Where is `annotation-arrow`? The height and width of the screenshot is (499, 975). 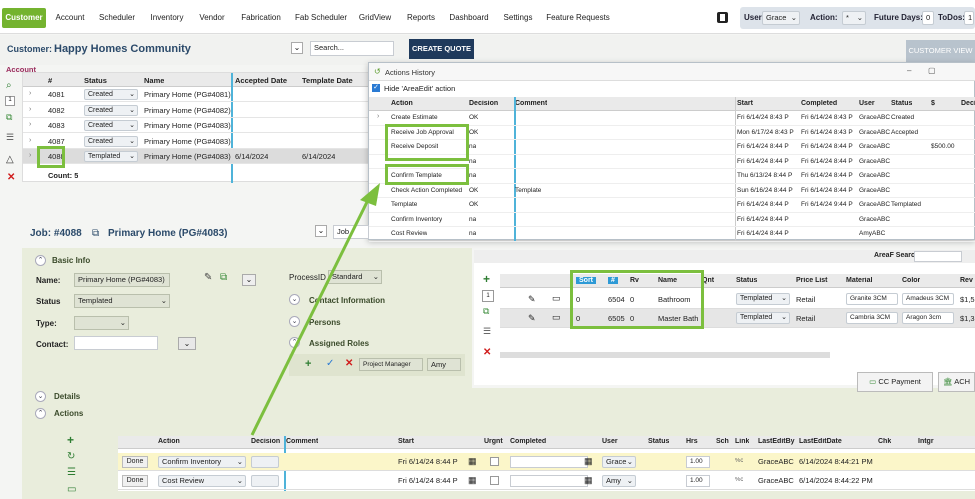 annotation-arrow is located at coordinates (315, 309).